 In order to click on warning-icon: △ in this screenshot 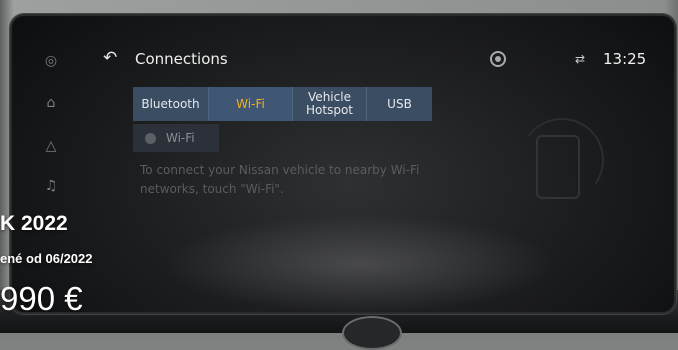, I will do `click(51, 146)`.